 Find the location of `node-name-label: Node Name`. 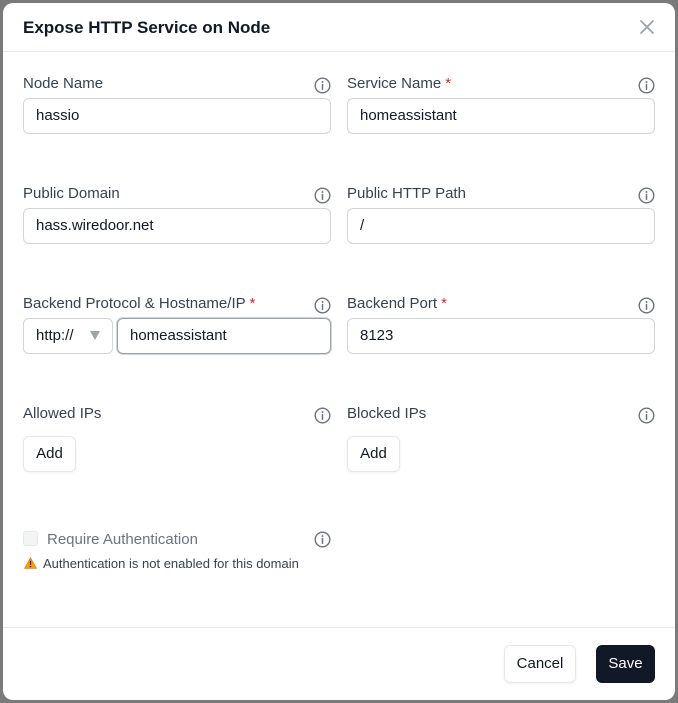

node-name-label: Node Name is located at coordinates (63, 83).